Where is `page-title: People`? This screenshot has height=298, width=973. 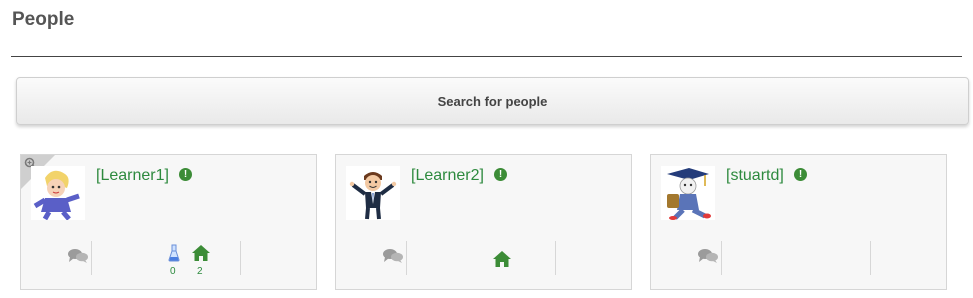
page-title: People is located at coordinates (43, 19).